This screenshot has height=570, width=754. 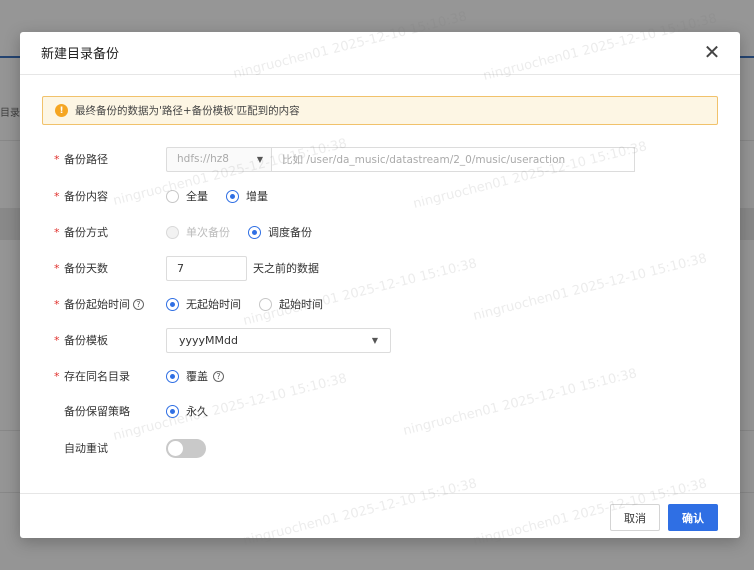 What do you see at coordinates (86, 196) in the screenshot?
I see `content-label: 备份内容` at bounding box center [86, 196].